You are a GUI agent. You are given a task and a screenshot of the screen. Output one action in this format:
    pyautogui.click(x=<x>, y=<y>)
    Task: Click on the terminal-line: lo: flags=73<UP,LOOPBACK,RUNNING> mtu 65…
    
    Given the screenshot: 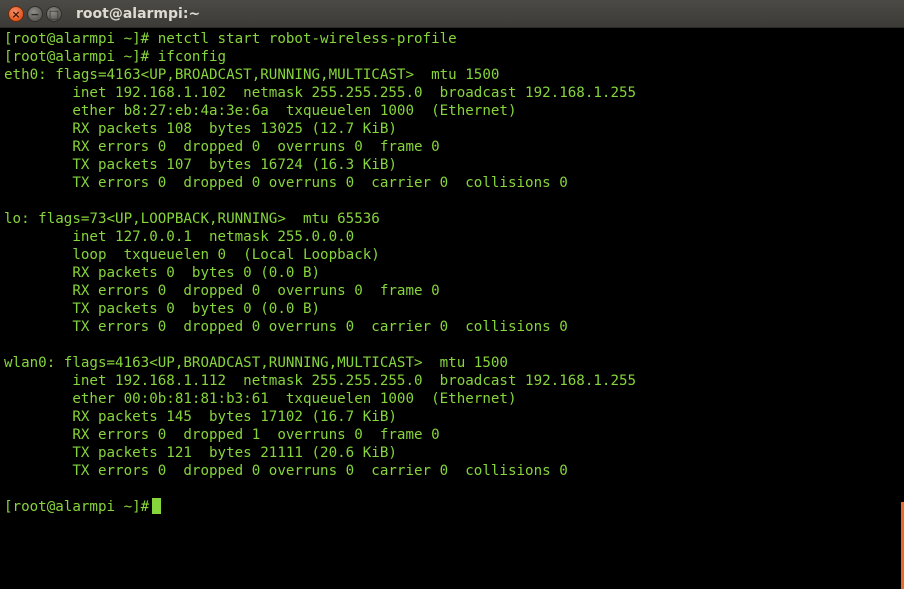 What is the action you would take?
    pyautogui.click(x=192, y=219)
    